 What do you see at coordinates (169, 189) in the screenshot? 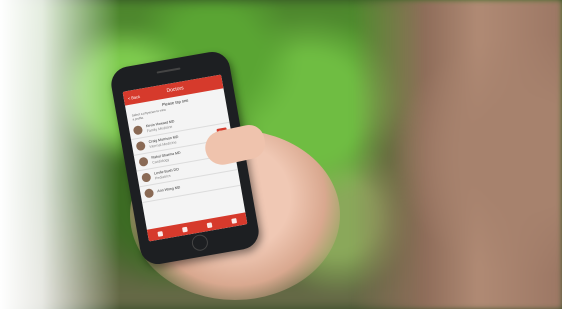
I see `doctor-name: Ann Wong MD` at bounding box center [169, 189].